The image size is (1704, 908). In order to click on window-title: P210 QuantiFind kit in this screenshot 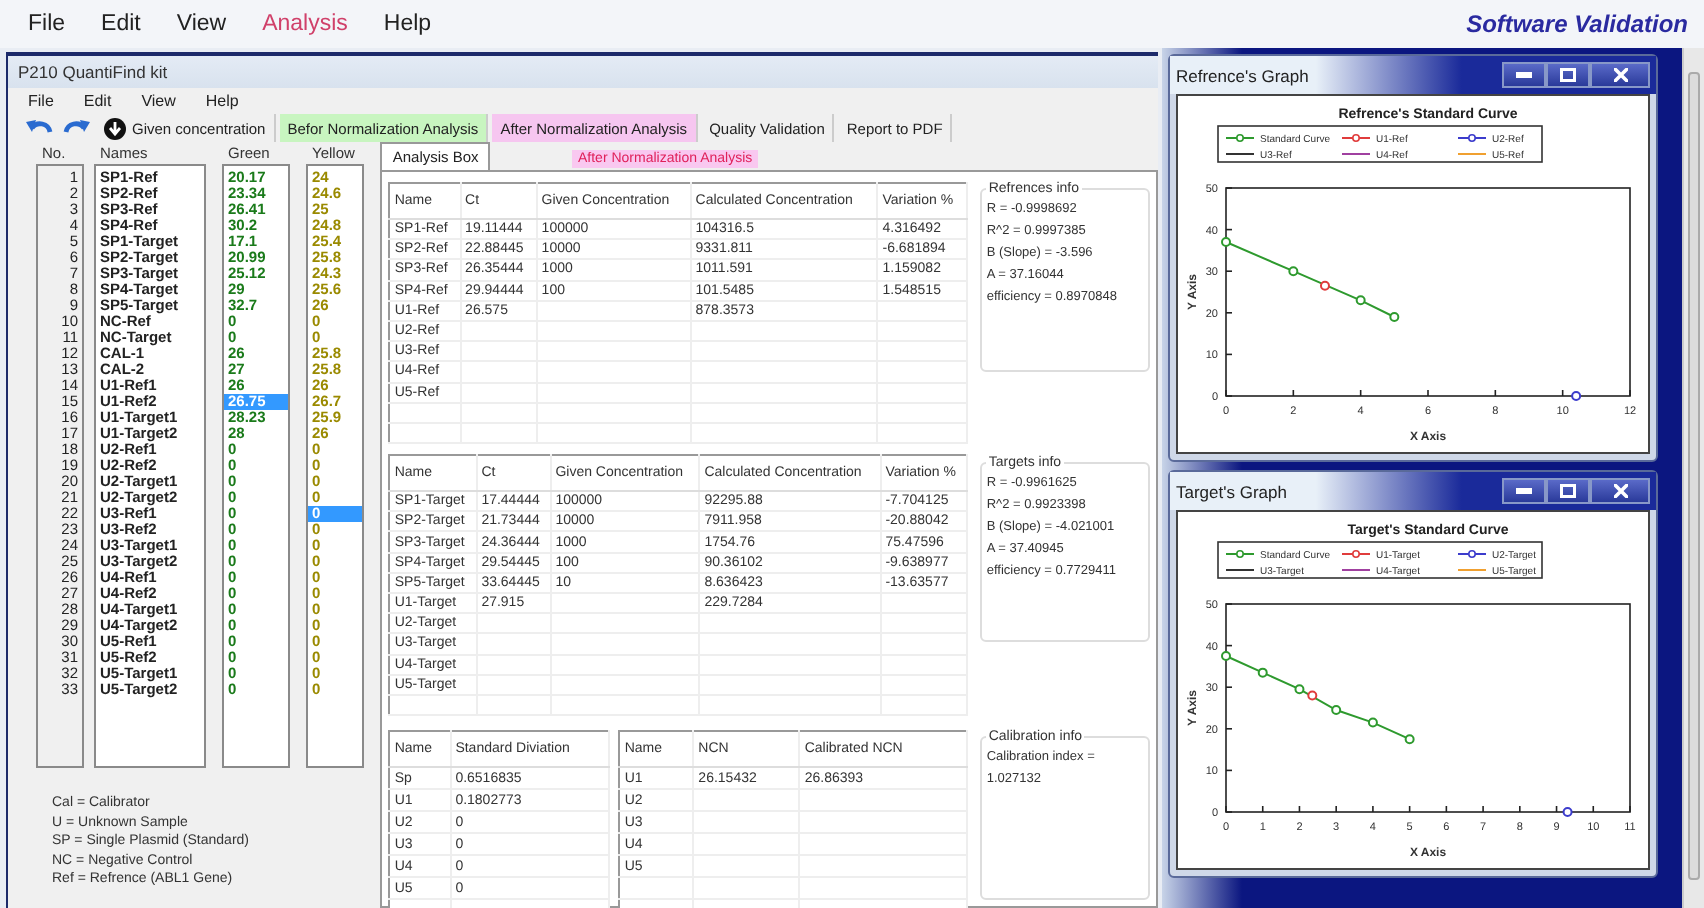, I will do `click(583, 72)`.